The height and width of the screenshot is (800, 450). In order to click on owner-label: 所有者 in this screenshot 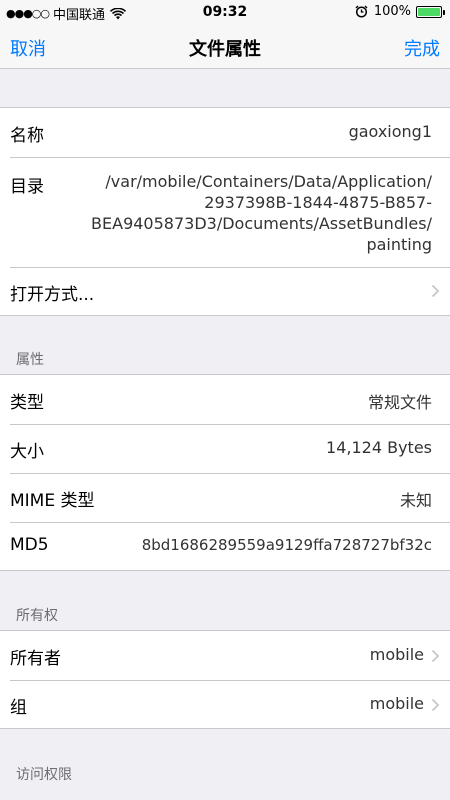, I will do `click(35, 659)`.